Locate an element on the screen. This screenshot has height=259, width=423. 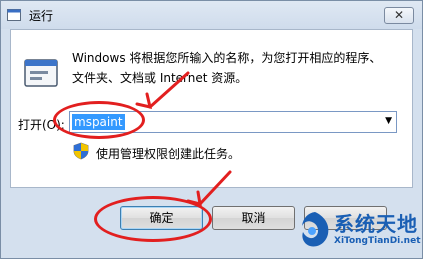
site-logo: 系统天地 XiTongTianDi.net is located at coordinates (359, 231).